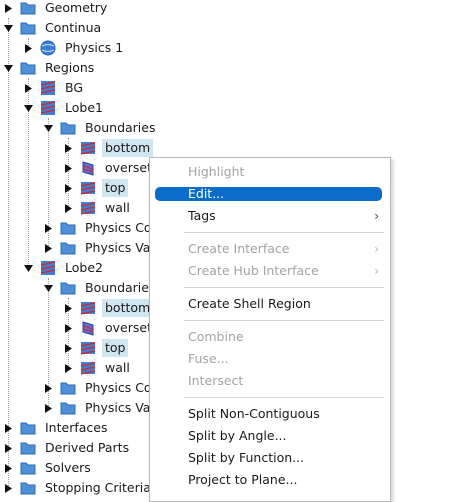  Describe the element at coordinates (87, 447) in the screenshot. I see `tree-item-label: Derived Parts` at that location.